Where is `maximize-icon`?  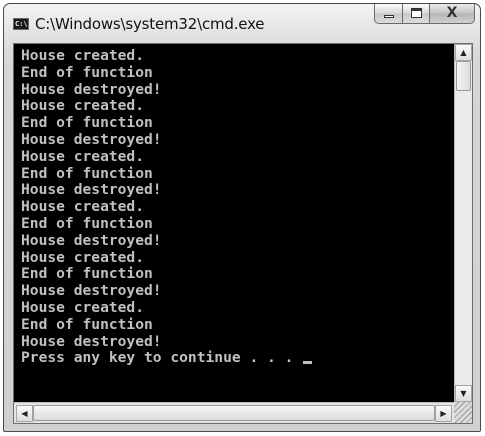
maximize-icon is located at coordinates (416, 13).